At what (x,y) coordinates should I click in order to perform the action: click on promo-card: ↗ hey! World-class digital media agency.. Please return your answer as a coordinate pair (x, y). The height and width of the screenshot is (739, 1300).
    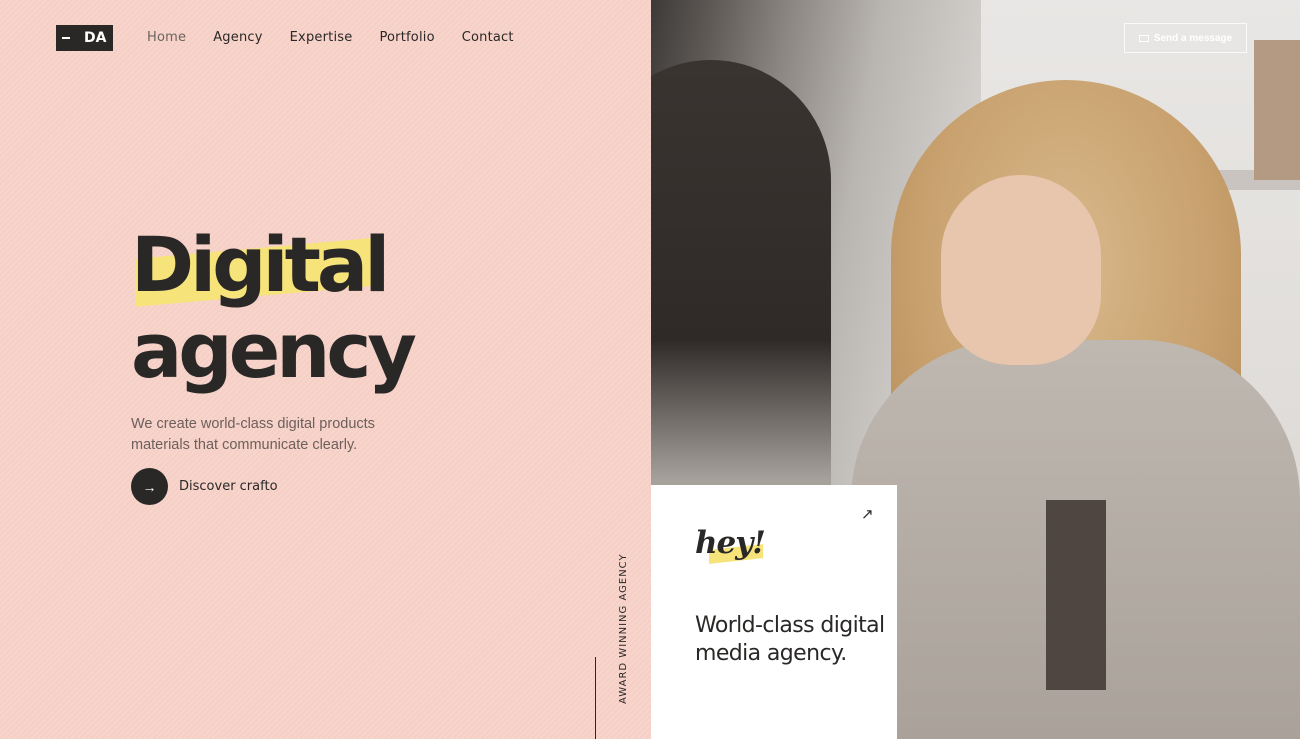
    Looking at the image, I should click on (774, 612).